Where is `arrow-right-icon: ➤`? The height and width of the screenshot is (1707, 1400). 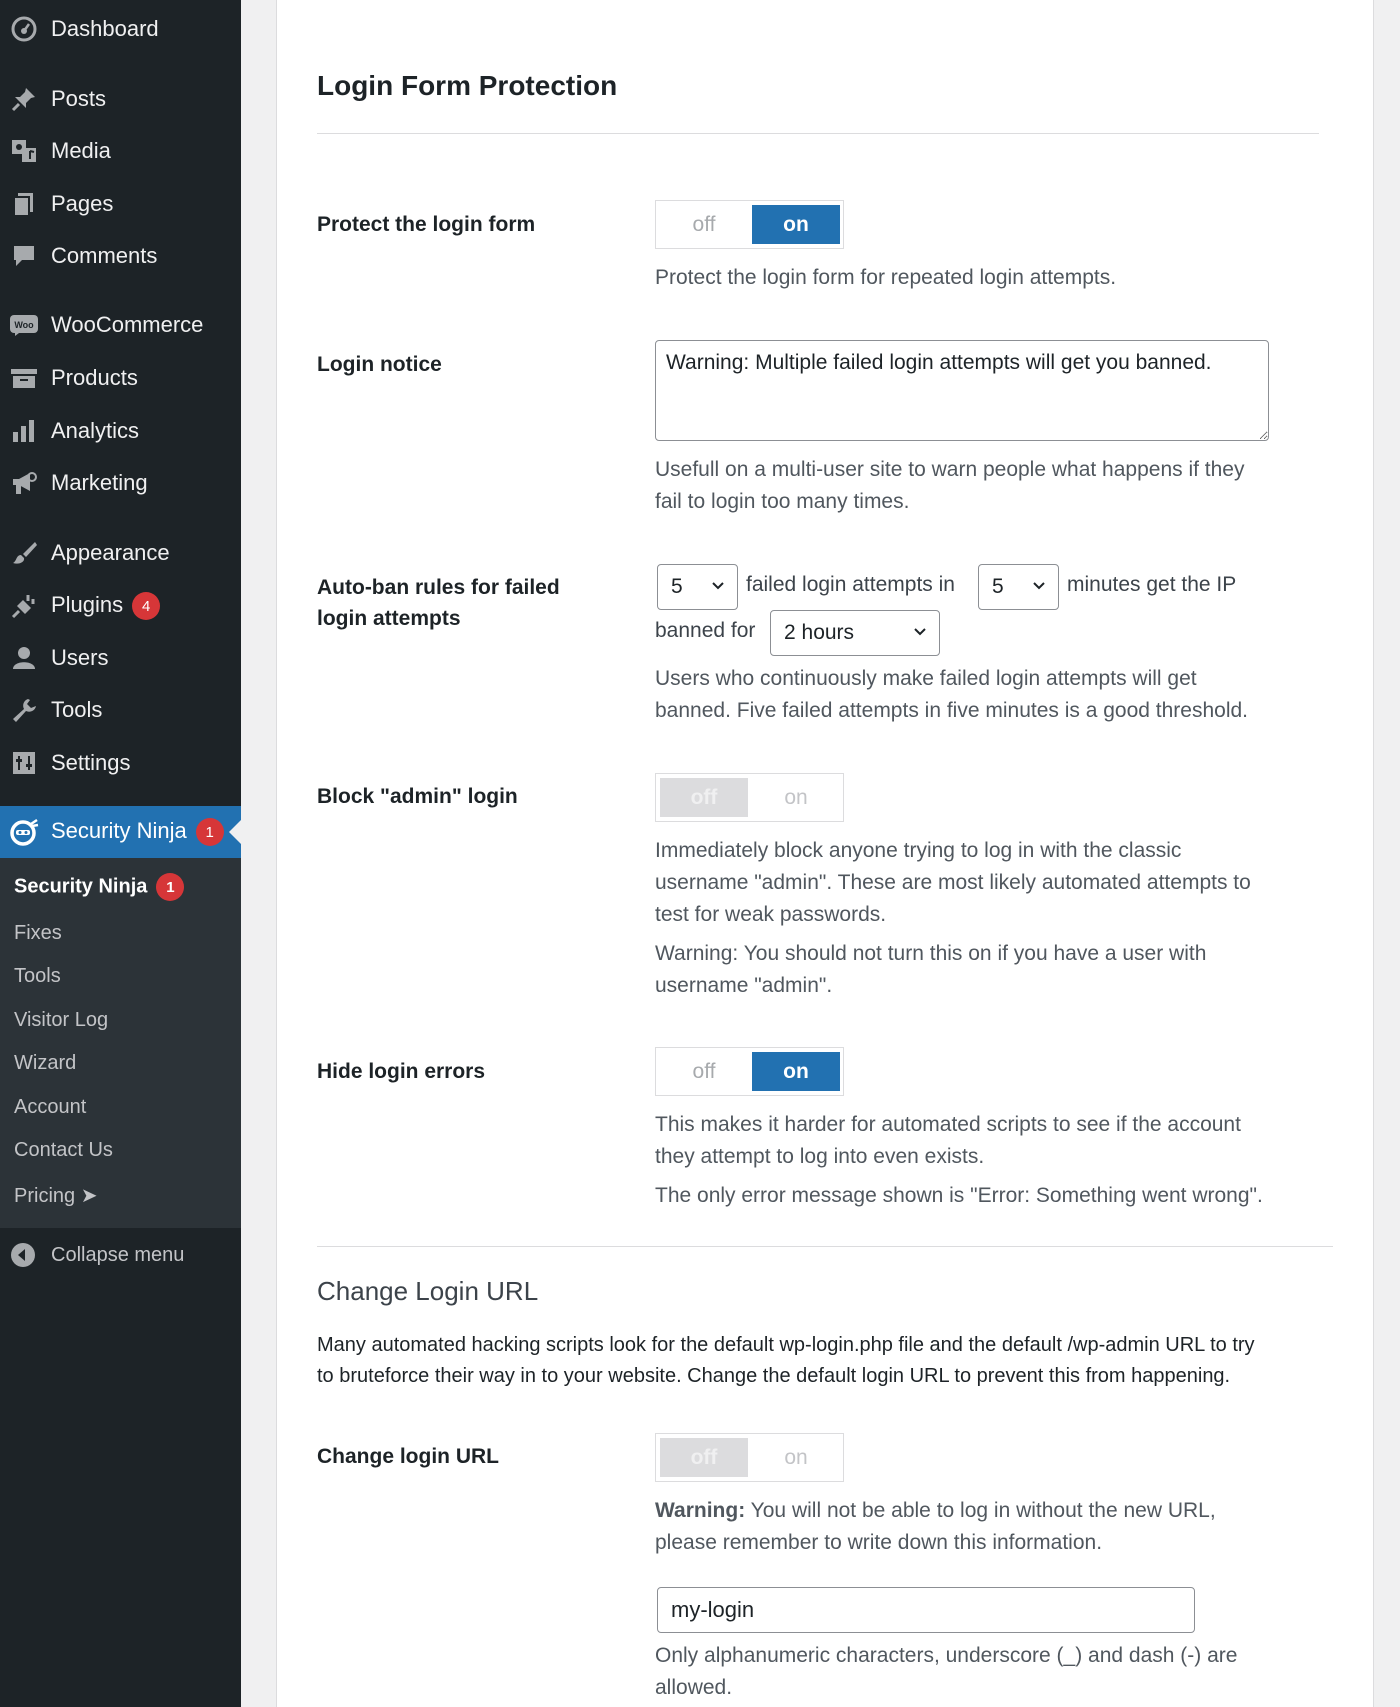 arrow-right-icon: ➤ is located at coordinates (89, 1196).